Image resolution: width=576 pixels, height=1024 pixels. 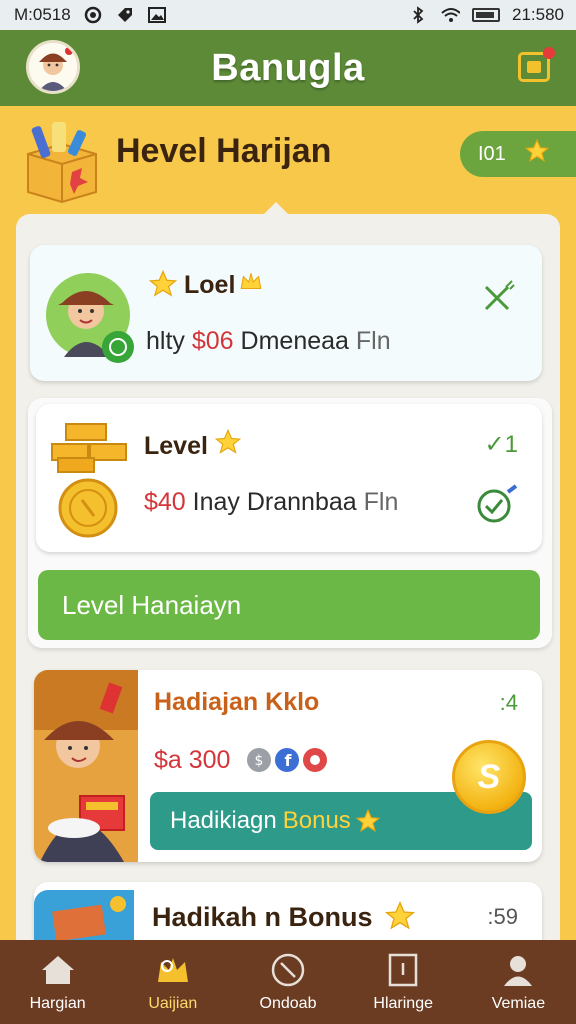 I want to click on card-title: Hadikah n Bonus, so click(x=262, y=917).